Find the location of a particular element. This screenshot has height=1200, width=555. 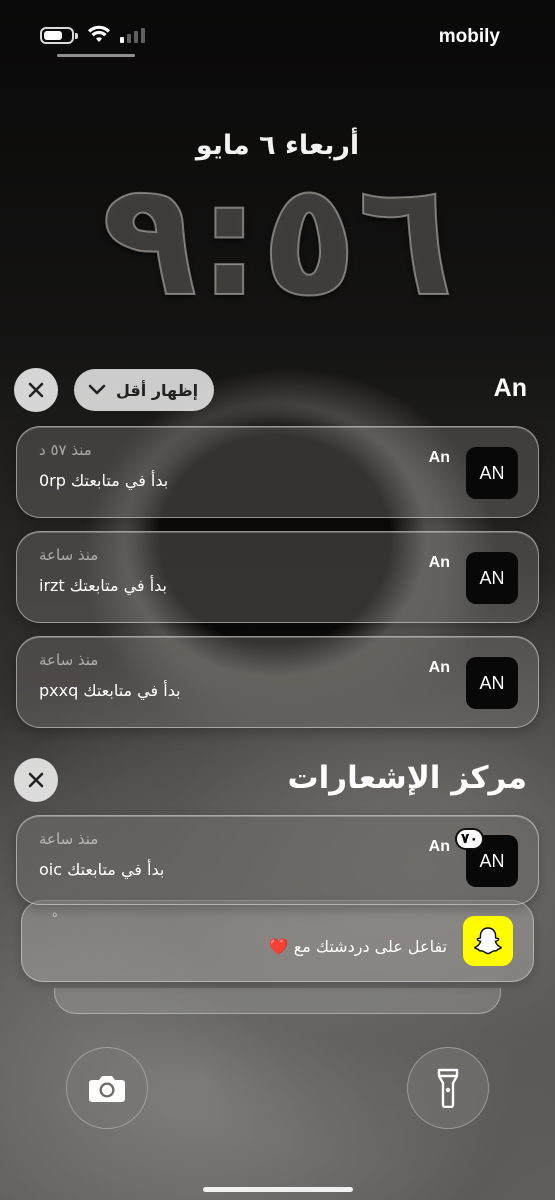

notification-body: بدأ في متابعتك 0rp is located at coordinates (104, 480).